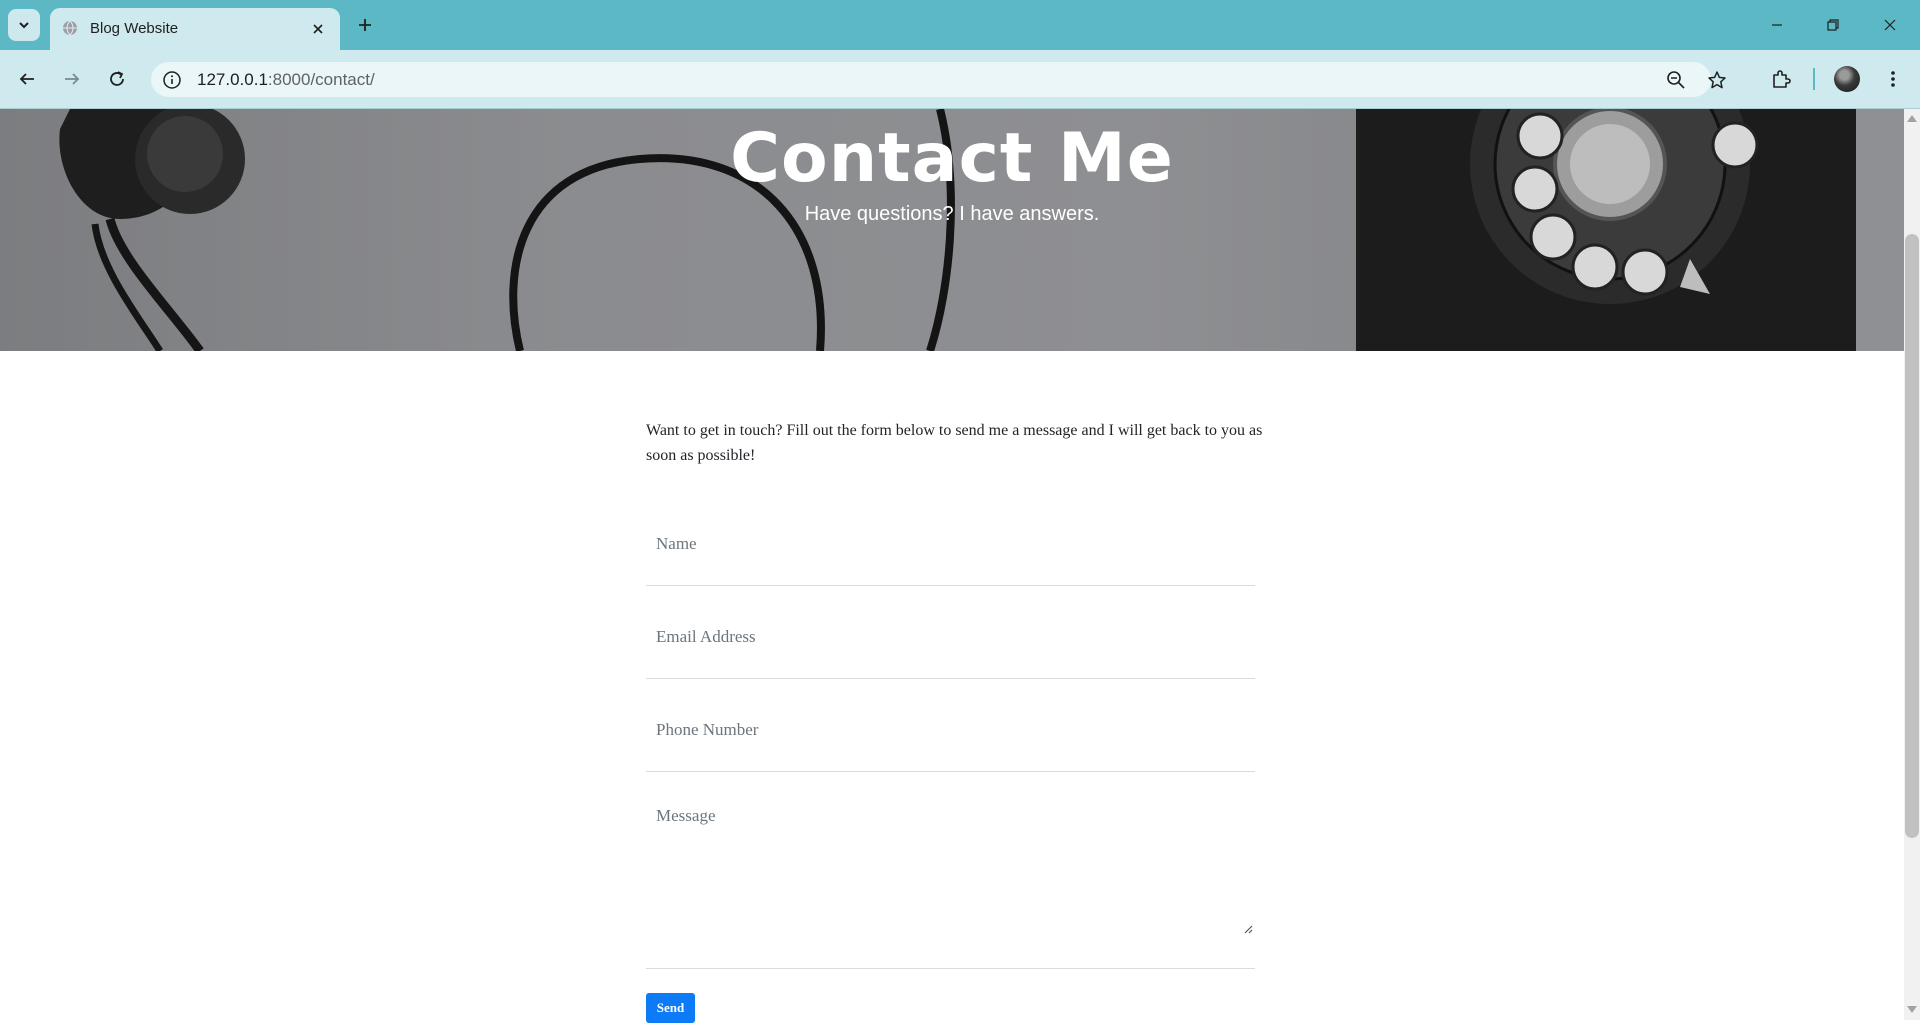  I want to click on send-button: Send, so click(670, 1008).